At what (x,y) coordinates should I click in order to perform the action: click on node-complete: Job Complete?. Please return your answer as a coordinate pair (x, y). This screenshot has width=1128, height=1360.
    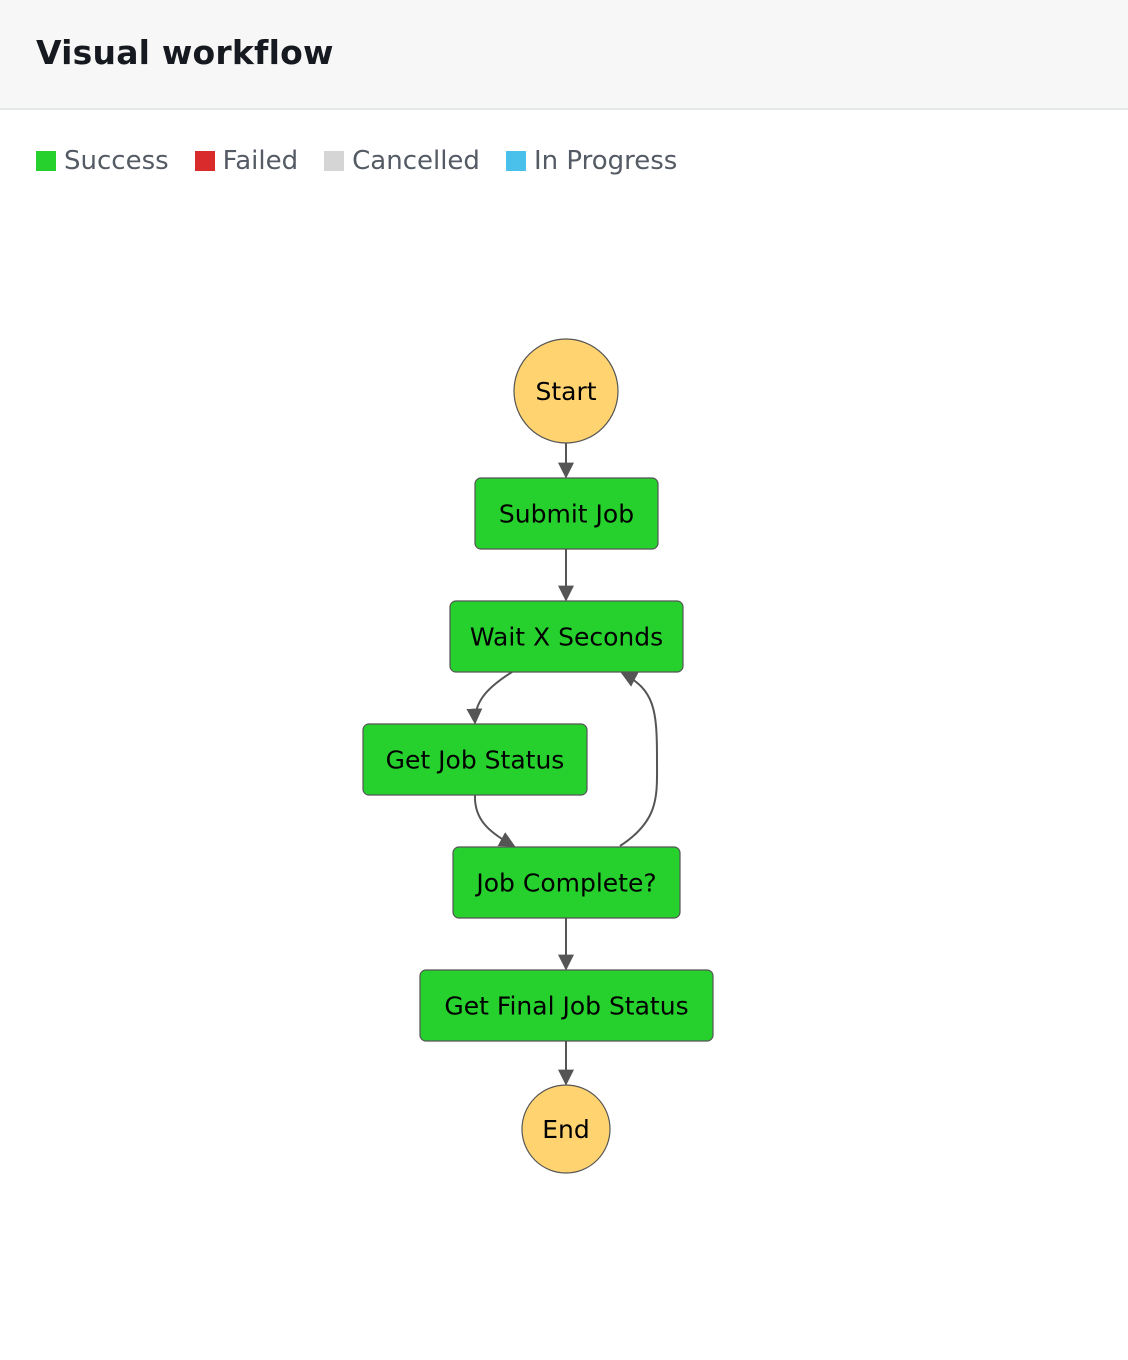
    Looking at the image, I should click on (566, 882).